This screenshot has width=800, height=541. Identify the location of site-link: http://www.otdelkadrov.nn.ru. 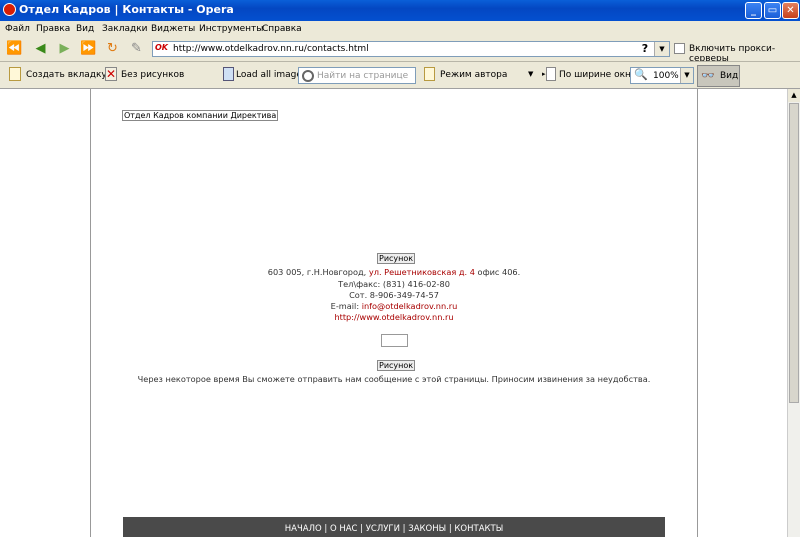
(394, 317).